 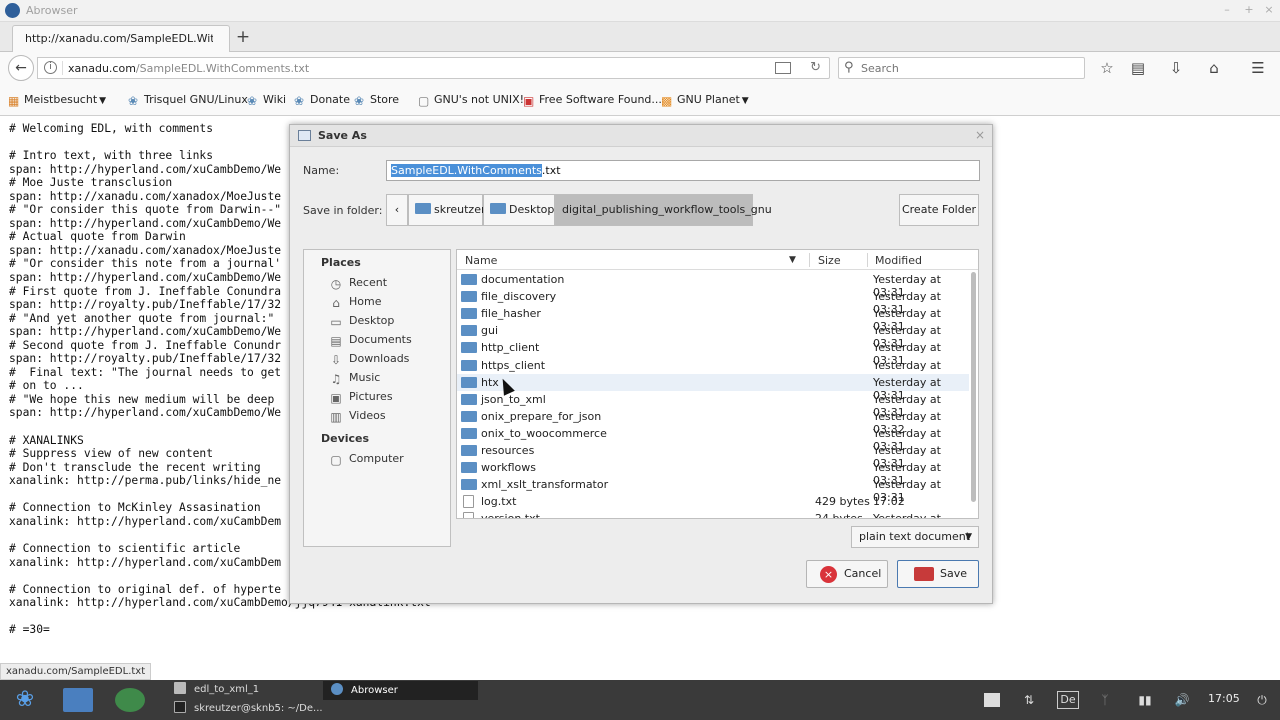 I want to click on device-item-computer: ▢ Computer, so click(x=366, y=460).